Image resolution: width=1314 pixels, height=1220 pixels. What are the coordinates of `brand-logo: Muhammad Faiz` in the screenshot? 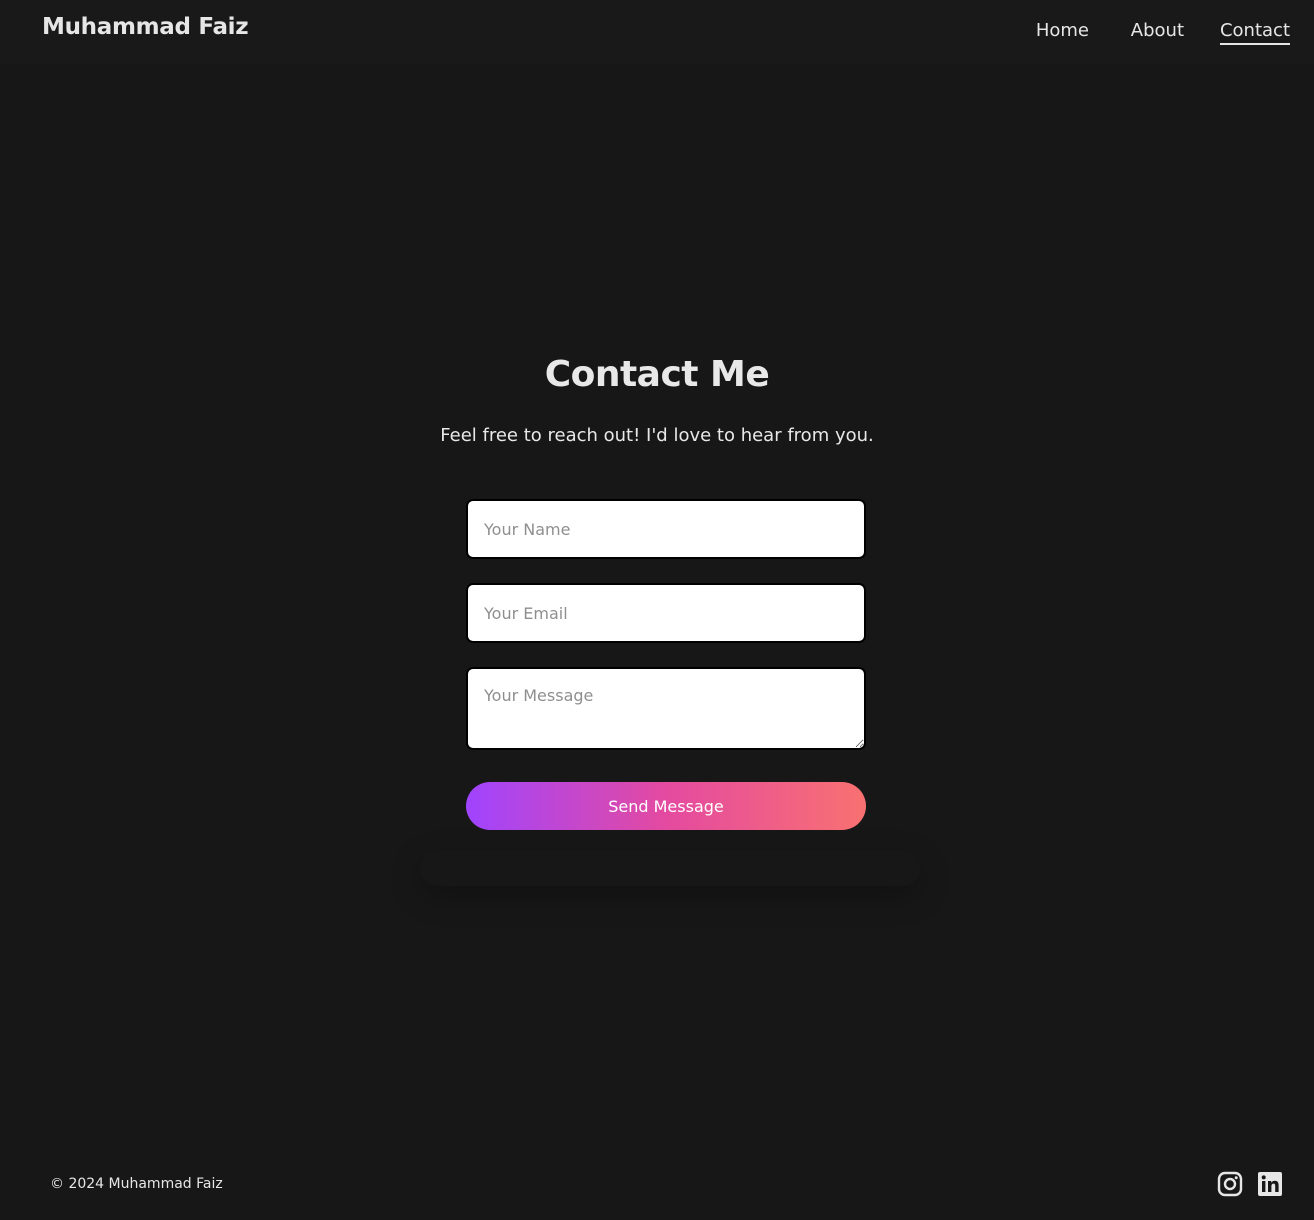 It's located at (145, 27).